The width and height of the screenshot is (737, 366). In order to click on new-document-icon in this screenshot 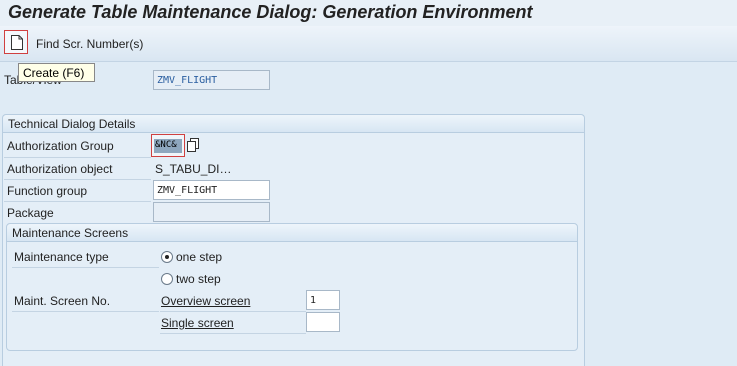, I will do `click(17, 42)`.